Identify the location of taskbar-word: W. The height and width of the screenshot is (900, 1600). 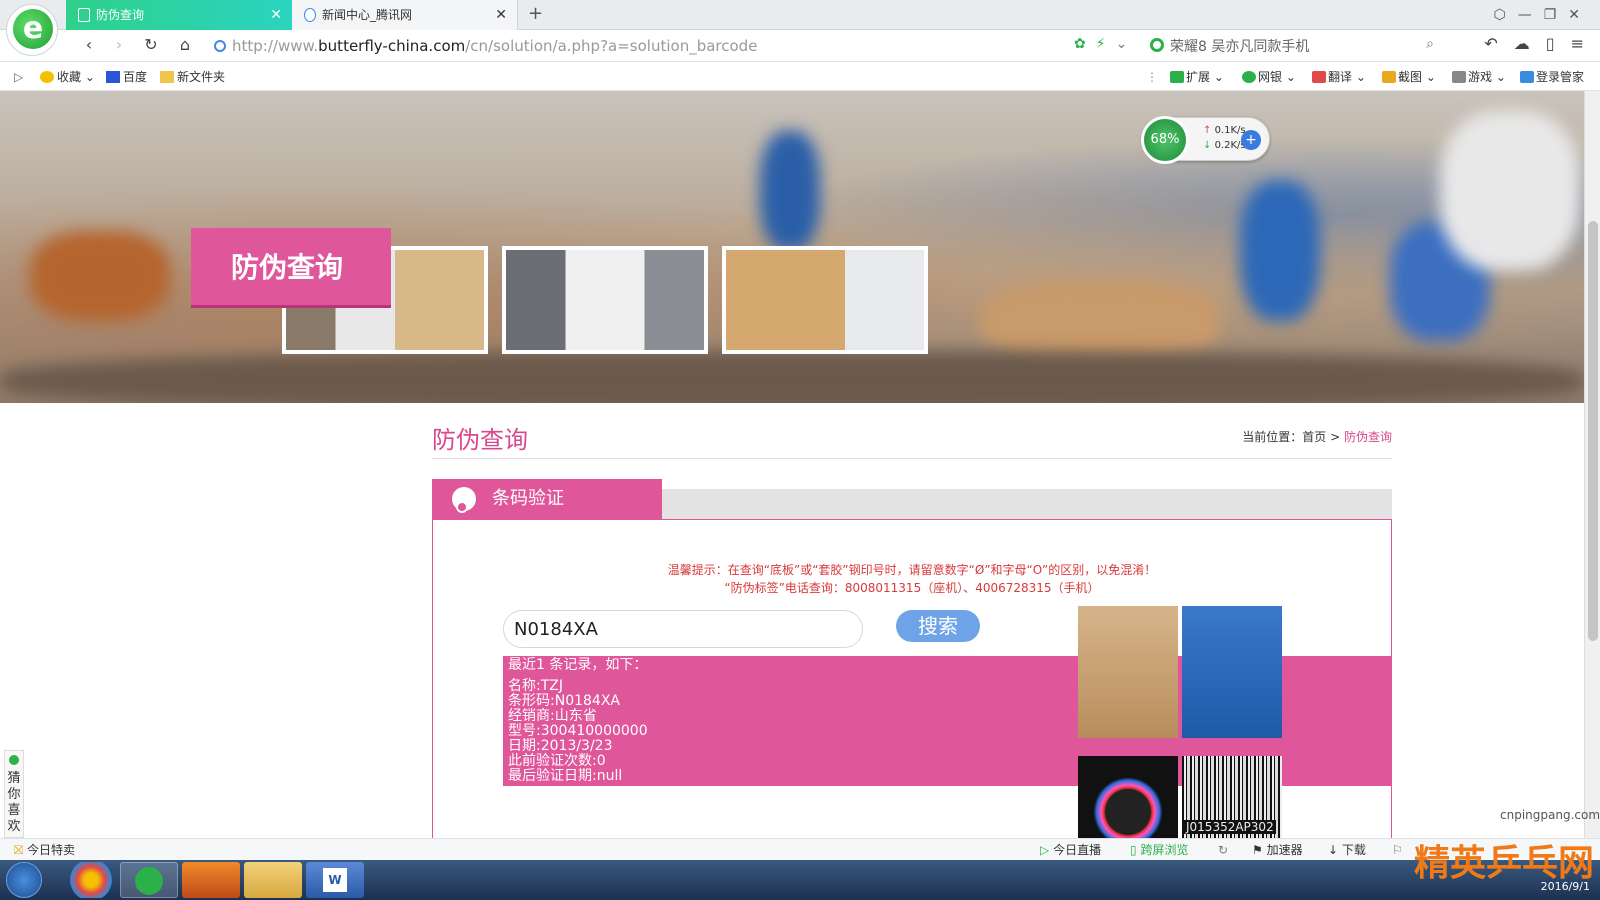
(335, 880).